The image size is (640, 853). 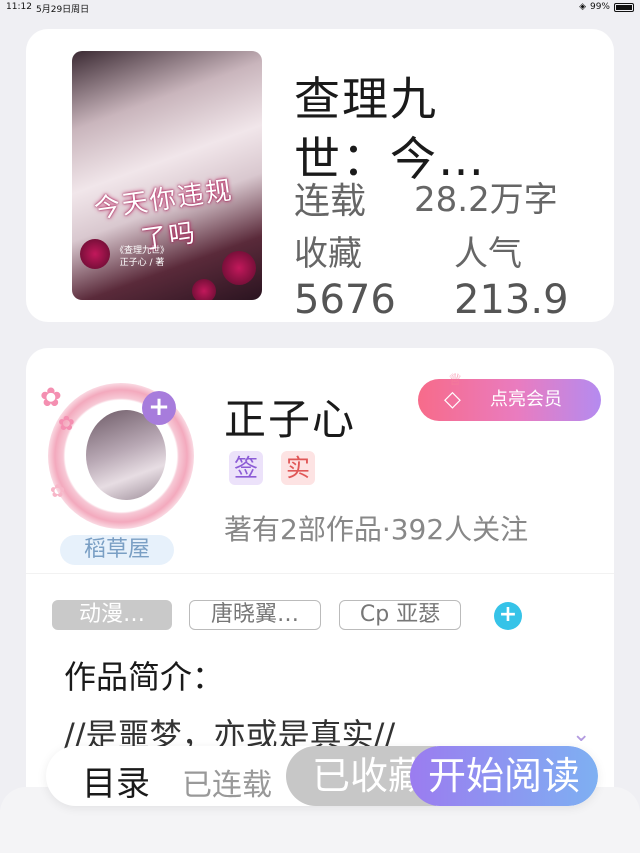 I want to click on word-count: 28.2万字, so click(x=486, y=200).